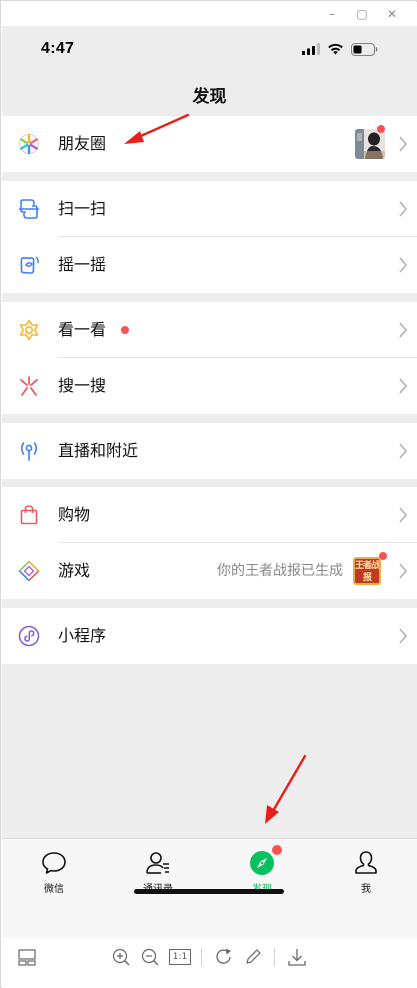  I want to click on nav-bar: 发现, so click(209, 94).